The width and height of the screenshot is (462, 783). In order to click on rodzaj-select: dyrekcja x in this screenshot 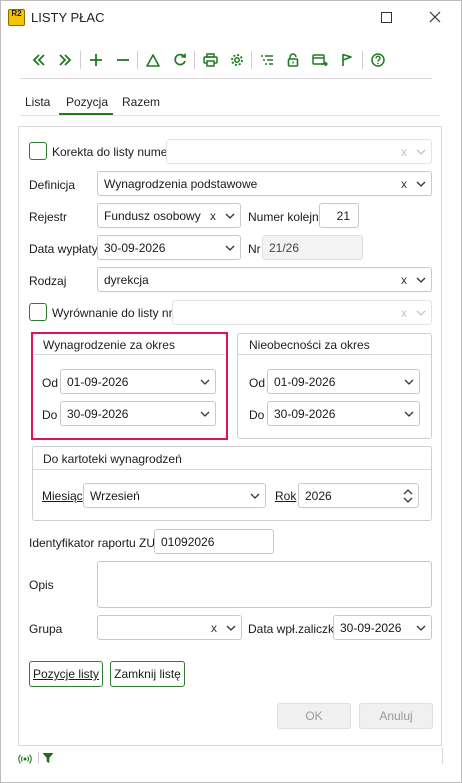, I will do `click(264, 279)`.